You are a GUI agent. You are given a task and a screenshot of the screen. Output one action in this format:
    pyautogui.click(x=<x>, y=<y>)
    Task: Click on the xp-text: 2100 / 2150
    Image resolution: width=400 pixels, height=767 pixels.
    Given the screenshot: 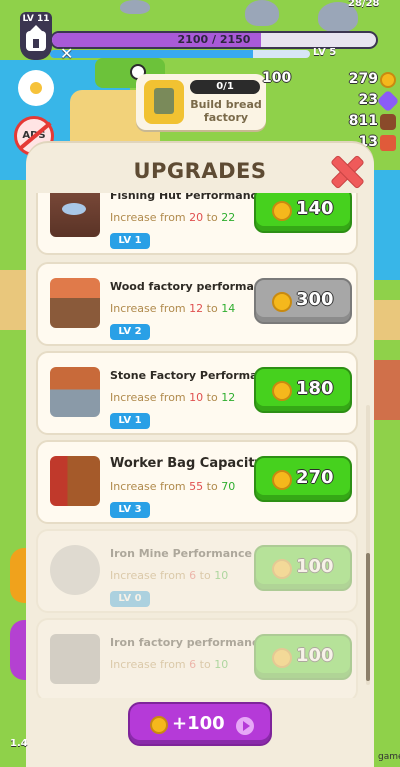 What is the action you would take?
    pyautogui.click(x=214, y=39)
    